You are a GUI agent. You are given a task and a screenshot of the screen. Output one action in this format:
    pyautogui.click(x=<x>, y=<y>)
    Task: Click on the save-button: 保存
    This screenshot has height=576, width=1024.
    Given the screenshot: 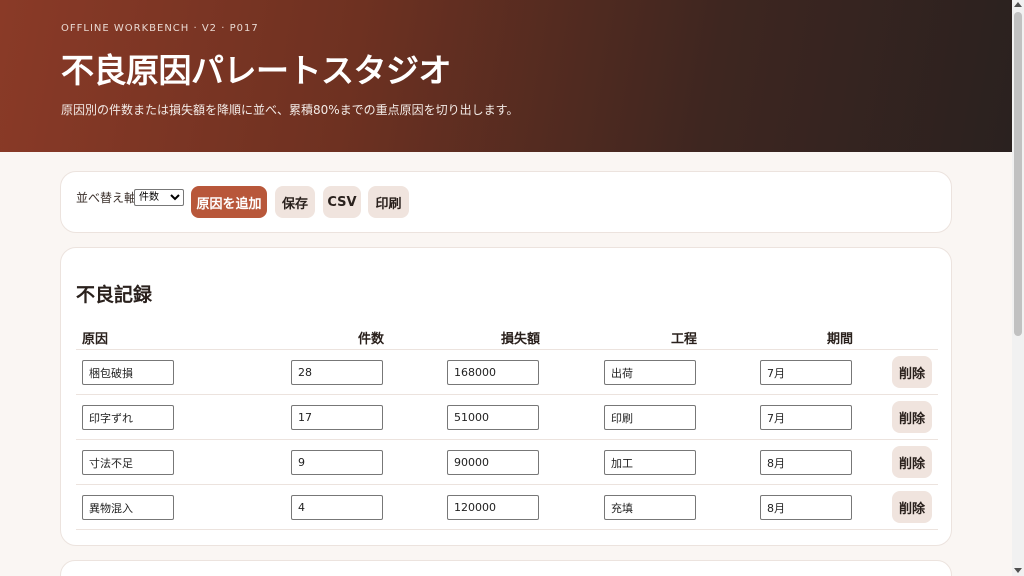 What is the action you would take?
    pyautogui.click(x=295, y=202)
    